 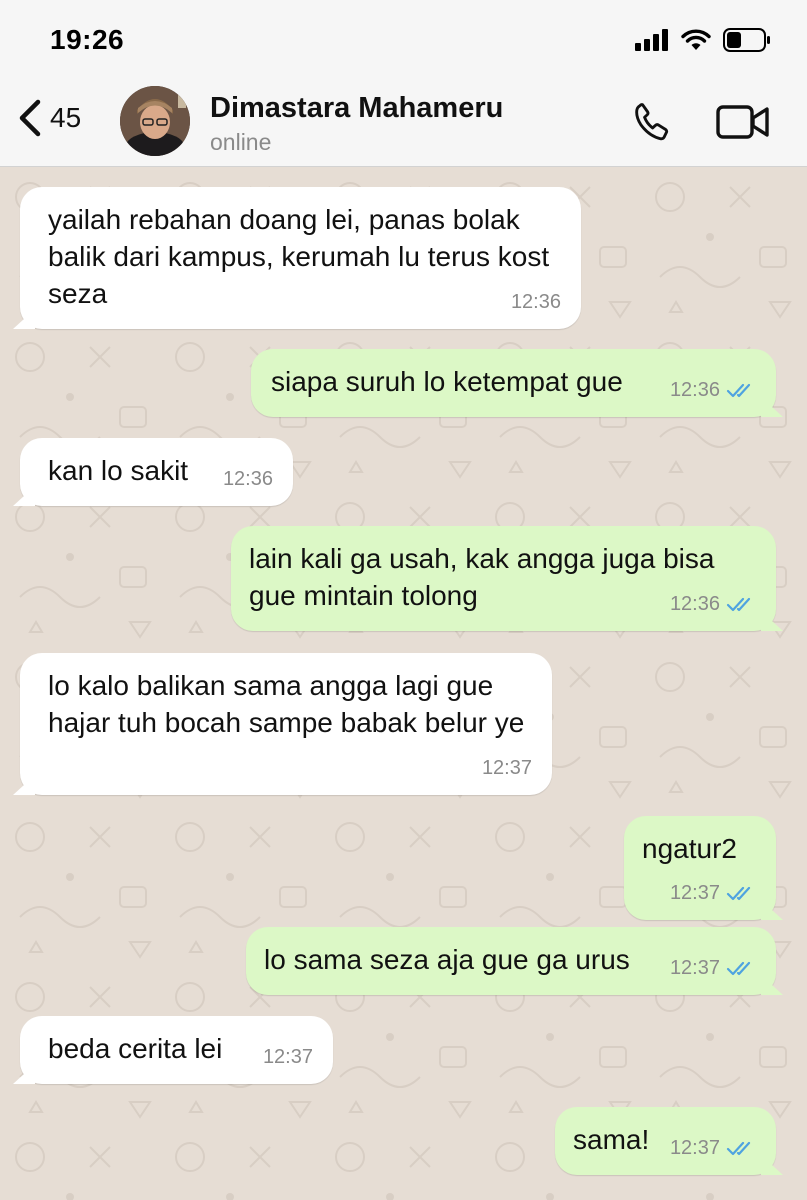 What do you see at coordinates (746, 40) in the screenshot?
I see `battery-icon` at bounding box center [746, 40].